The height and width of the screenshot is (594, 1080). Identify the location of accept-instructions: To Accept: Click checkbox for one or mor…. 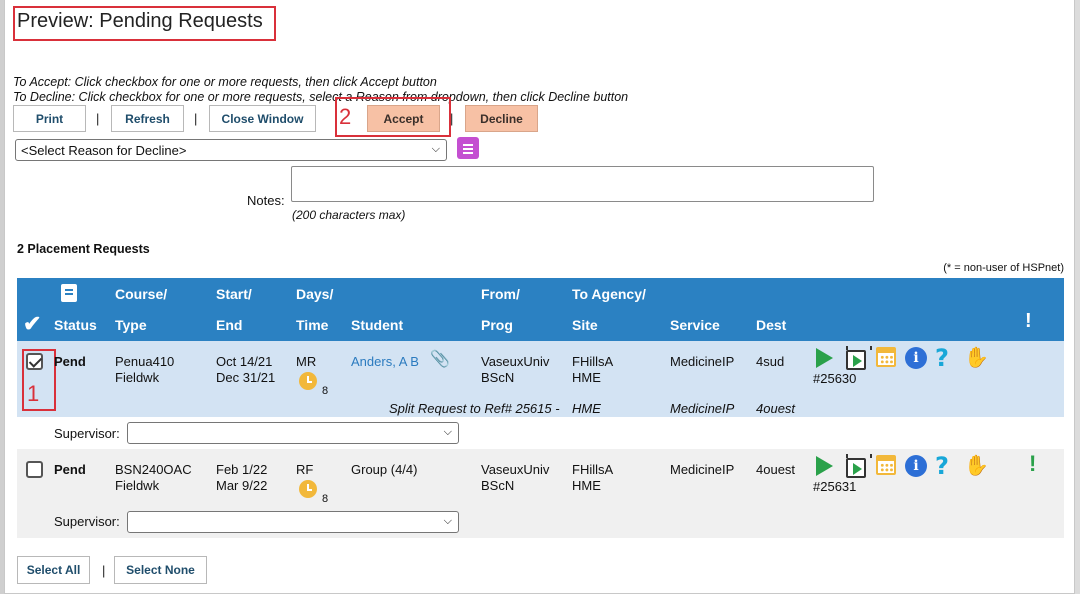
(225, 82).